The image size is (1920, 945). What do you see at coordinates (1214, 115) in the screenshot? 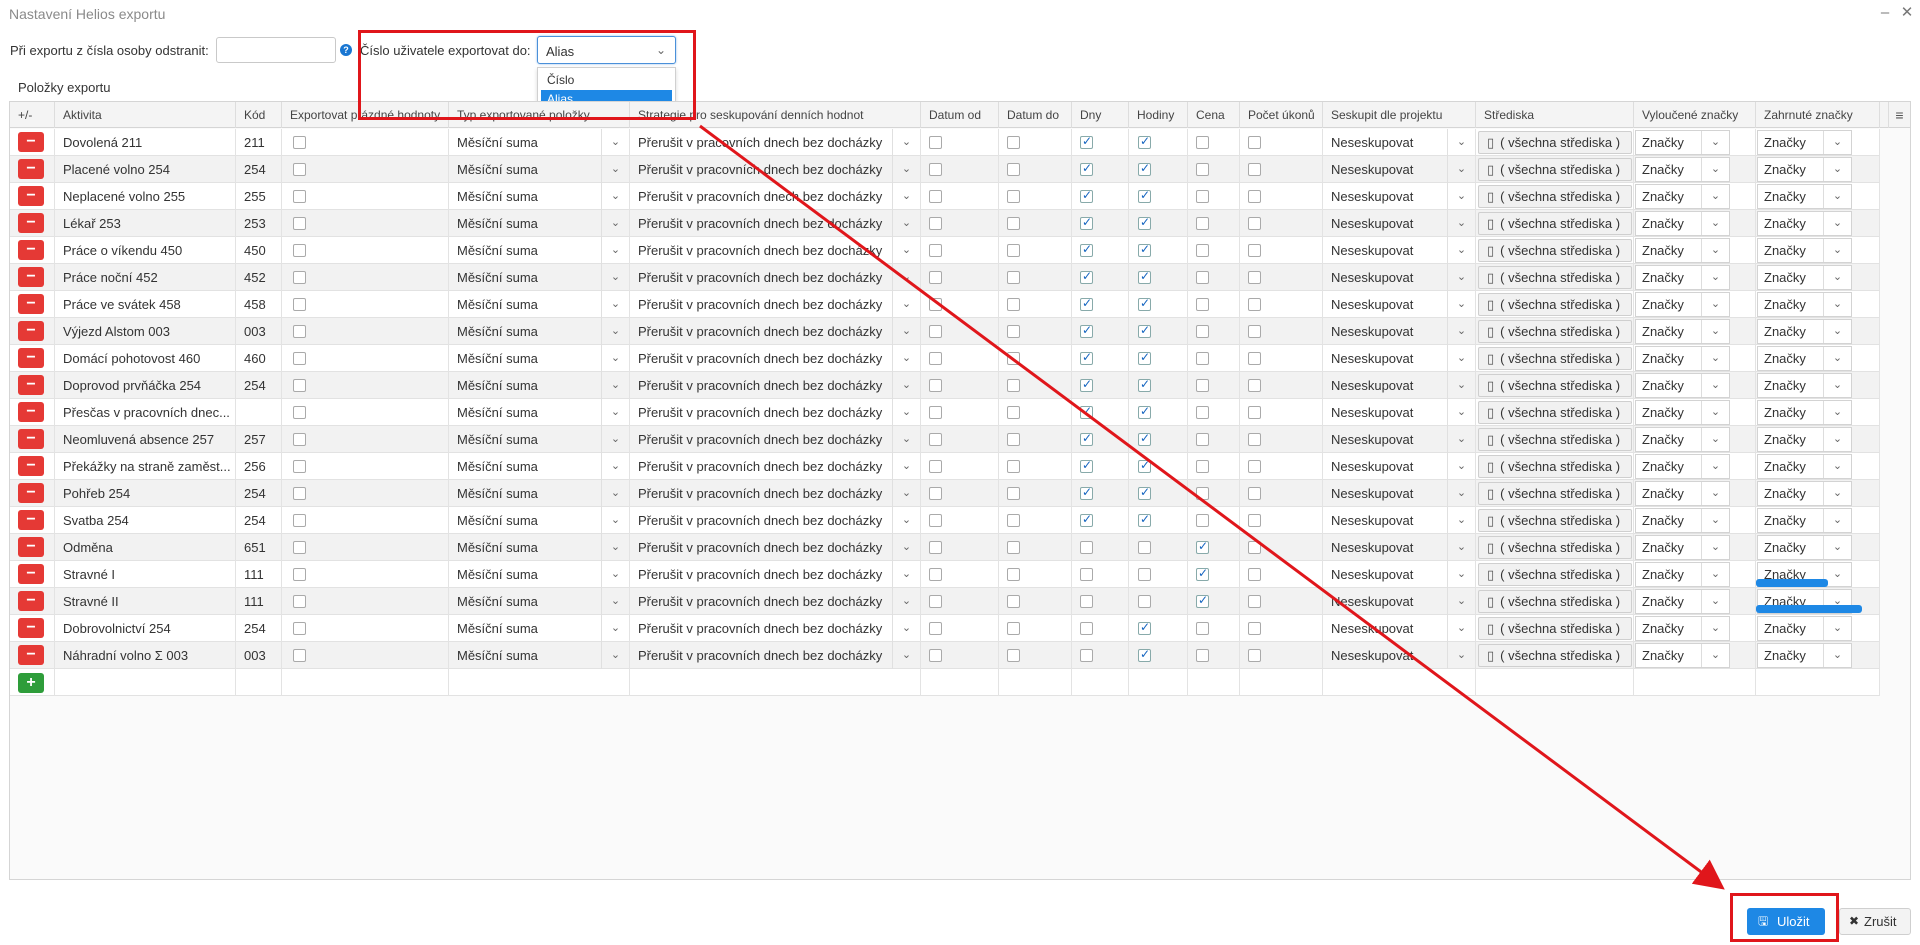
I see `col-cena: Cena` at bounding box center [1214, 115].